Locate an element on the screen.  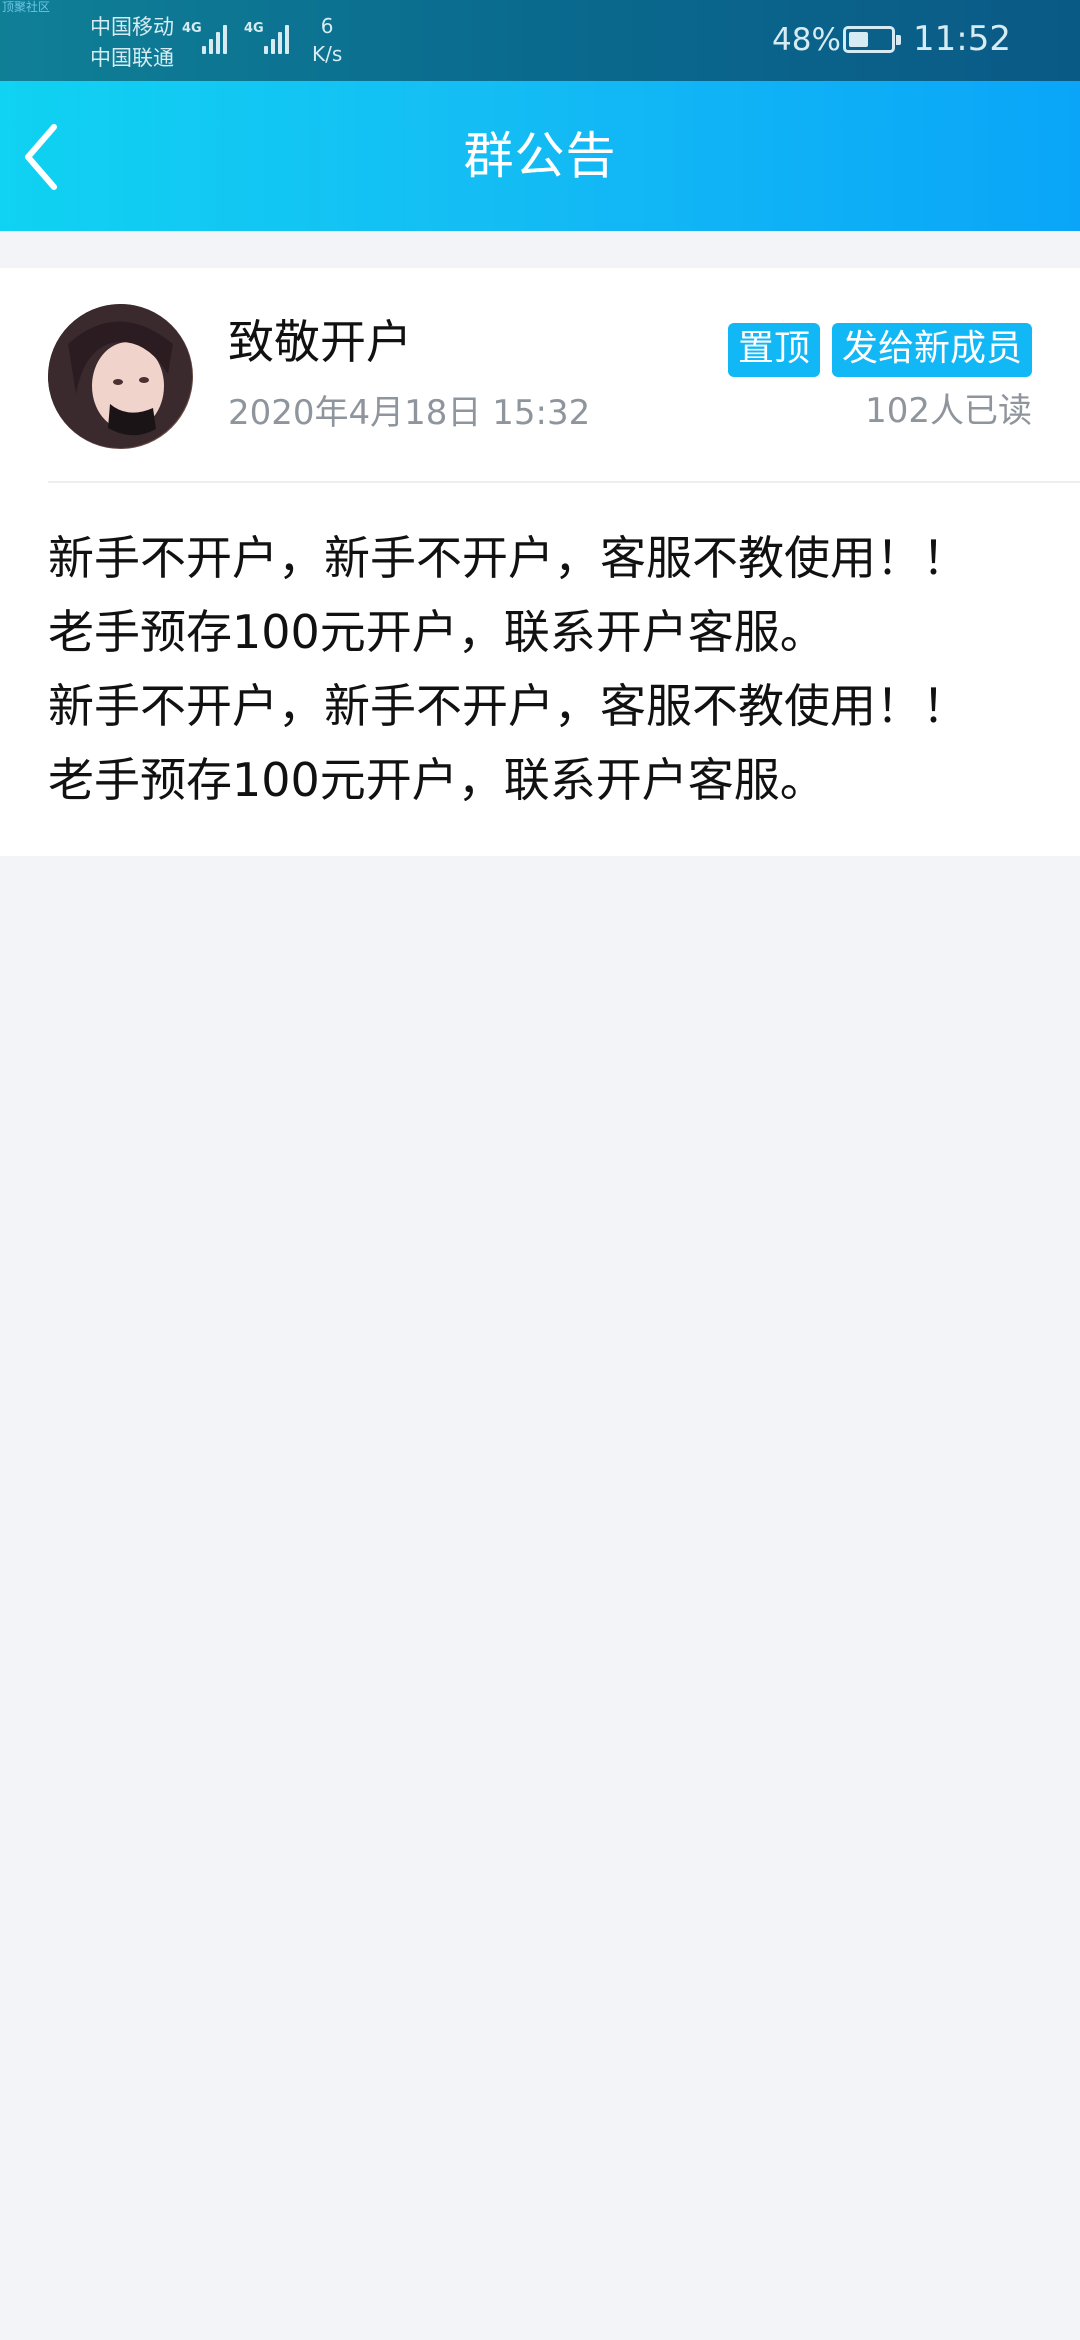
new-member-badge: 发给新成员 is located at coordinates (931, 350).